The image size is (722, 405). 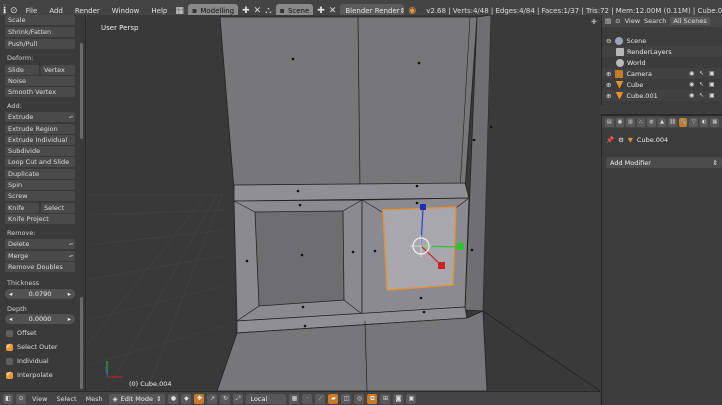 I want to click on menu-render: Render, so click(x=87, y=11).